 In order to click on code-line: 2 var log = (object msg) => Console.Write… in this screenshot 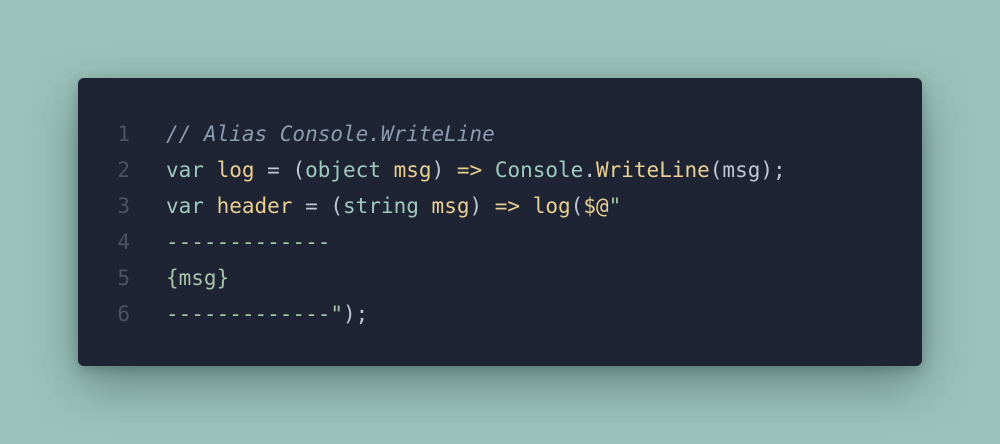, I will do `click(500, 170)`.